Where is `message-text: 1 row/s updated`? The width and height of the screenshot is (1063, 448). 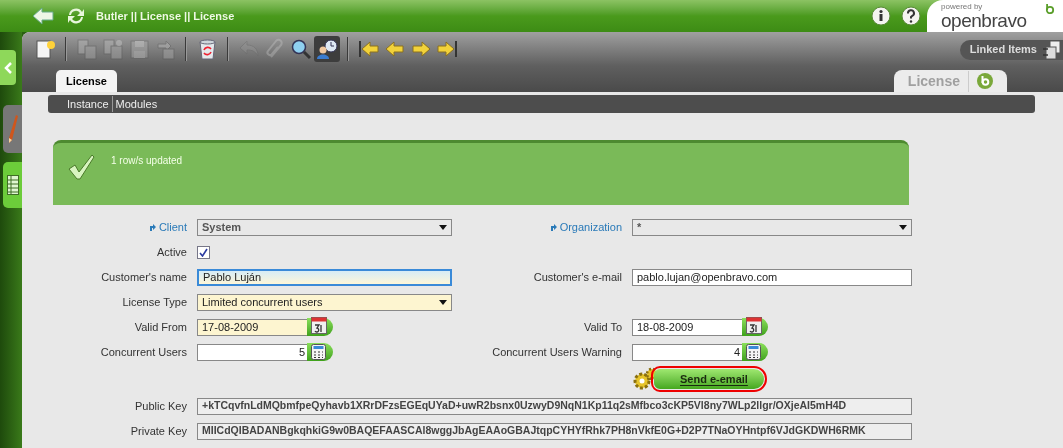 message-text: 1 row/s updated is located at coordinates (147, 161).